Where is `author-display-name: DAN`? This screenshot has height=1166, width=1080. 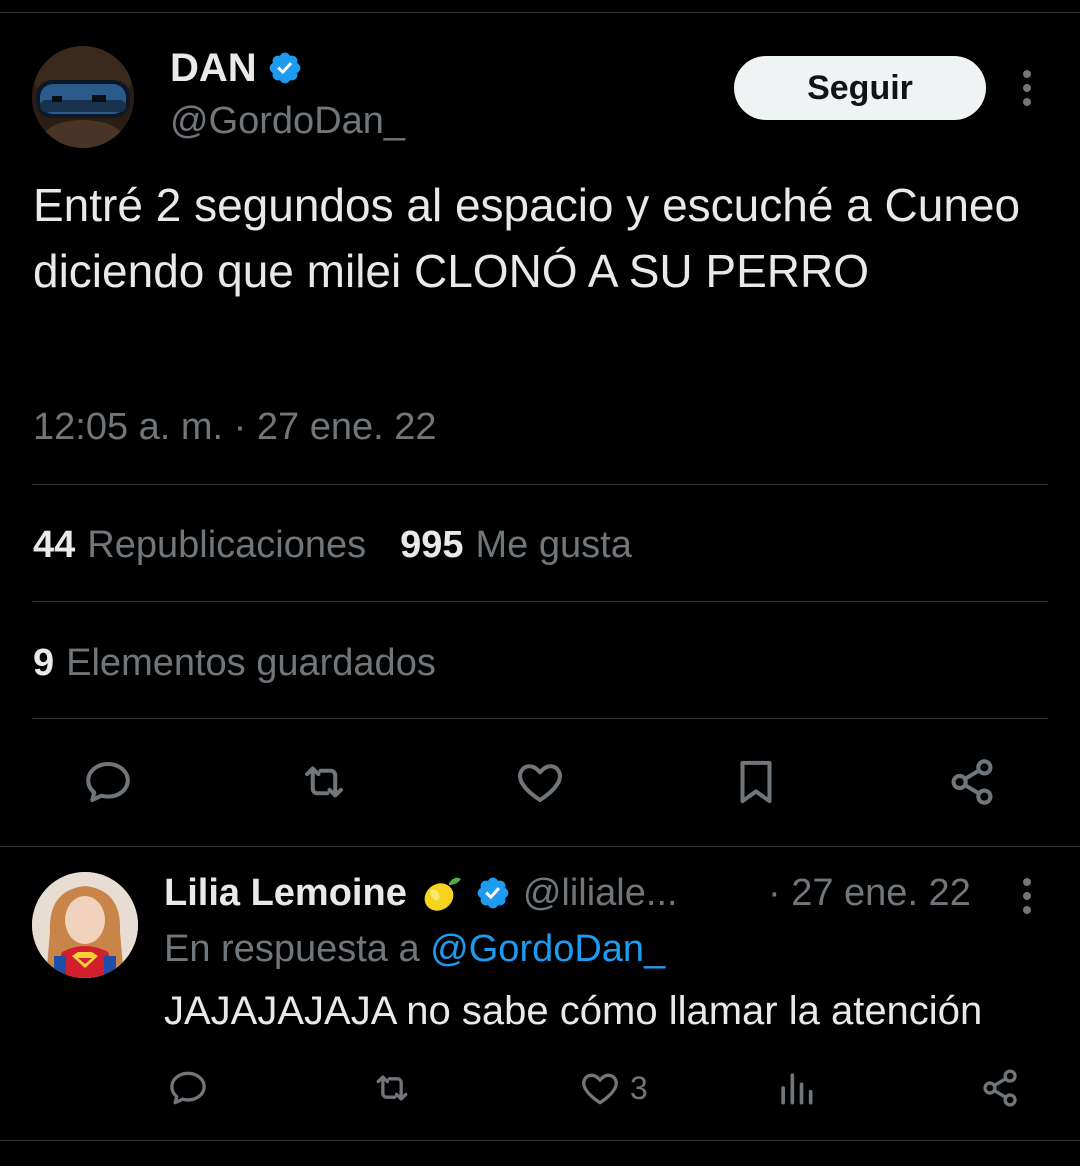 author-display-name: DAN is located at coordinates (213, 68).